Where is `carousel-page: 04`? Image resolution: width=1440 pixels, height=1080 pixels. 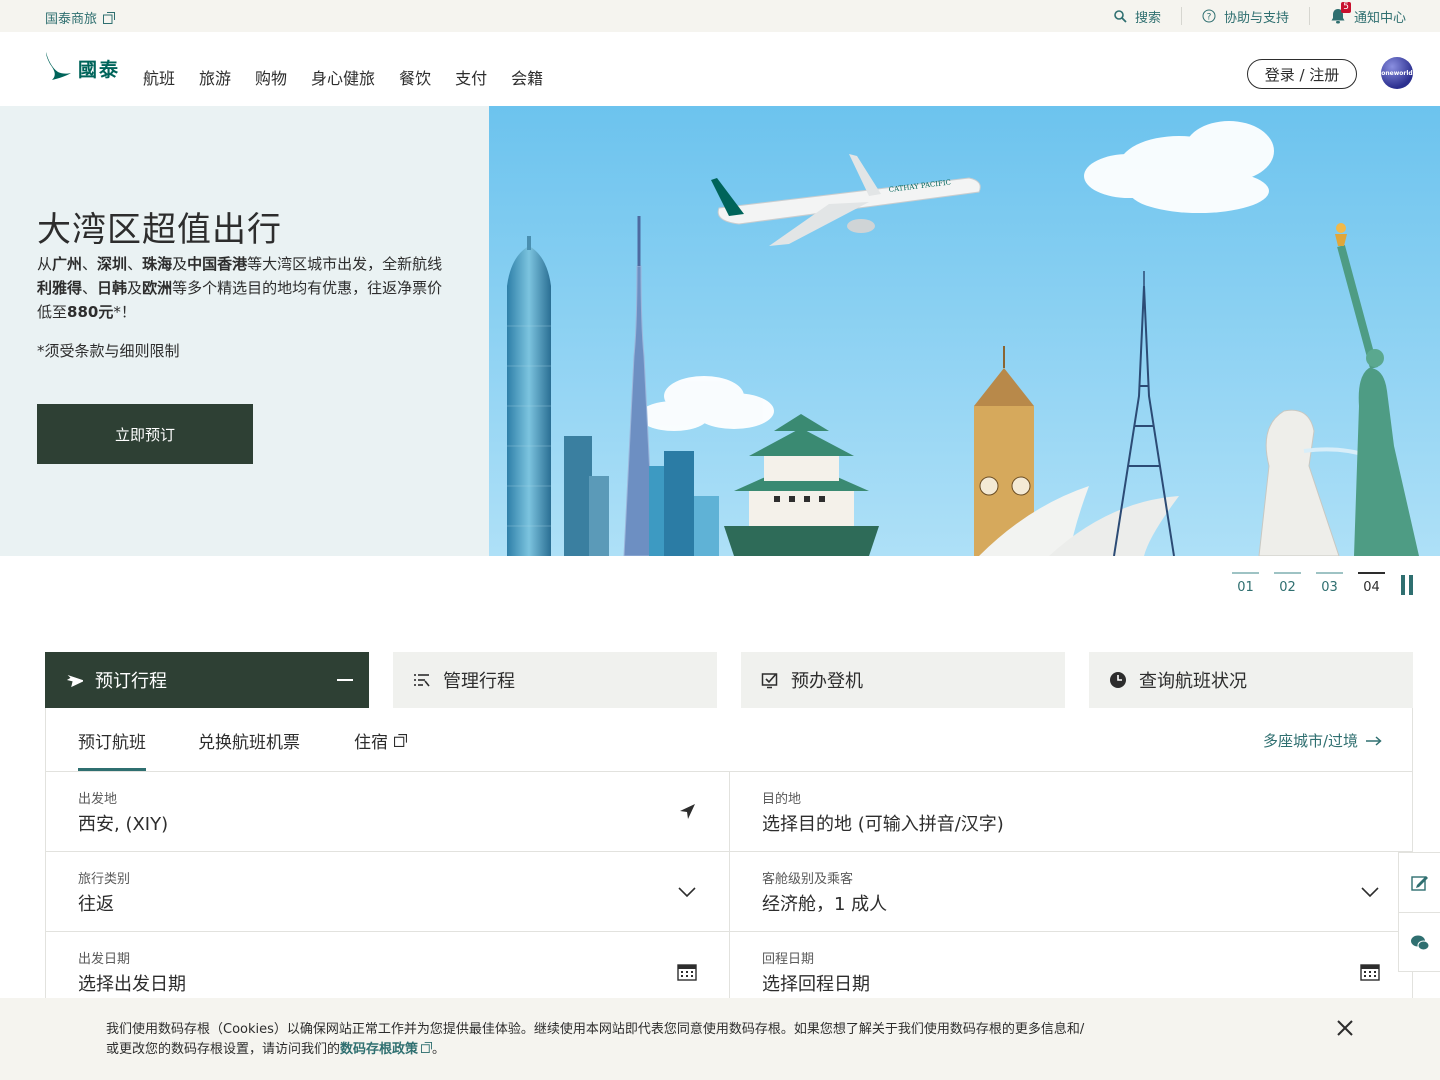
carousel-page: 04 is located at coordinates (1371, 583).